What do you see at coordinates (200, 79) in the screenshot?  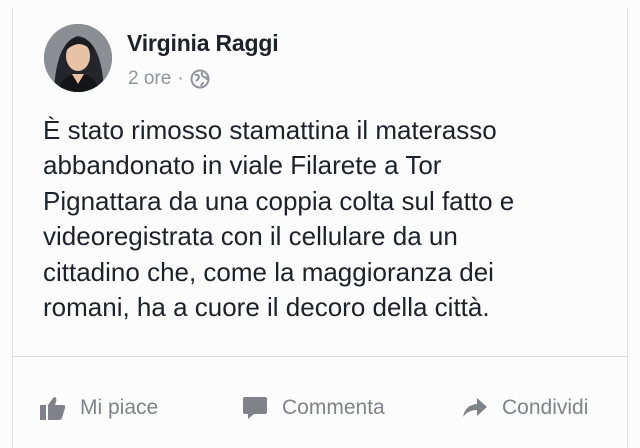 I see `globe-icon` at bounding box center [200, 79].